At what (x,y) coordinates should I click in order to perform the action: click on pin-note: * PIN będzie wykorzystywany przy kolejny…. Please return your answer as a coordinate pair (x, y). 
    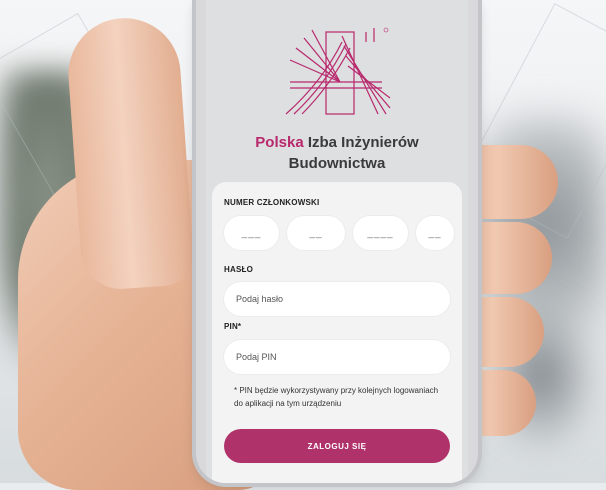
    Looking at the image, I should click on (336, 397).